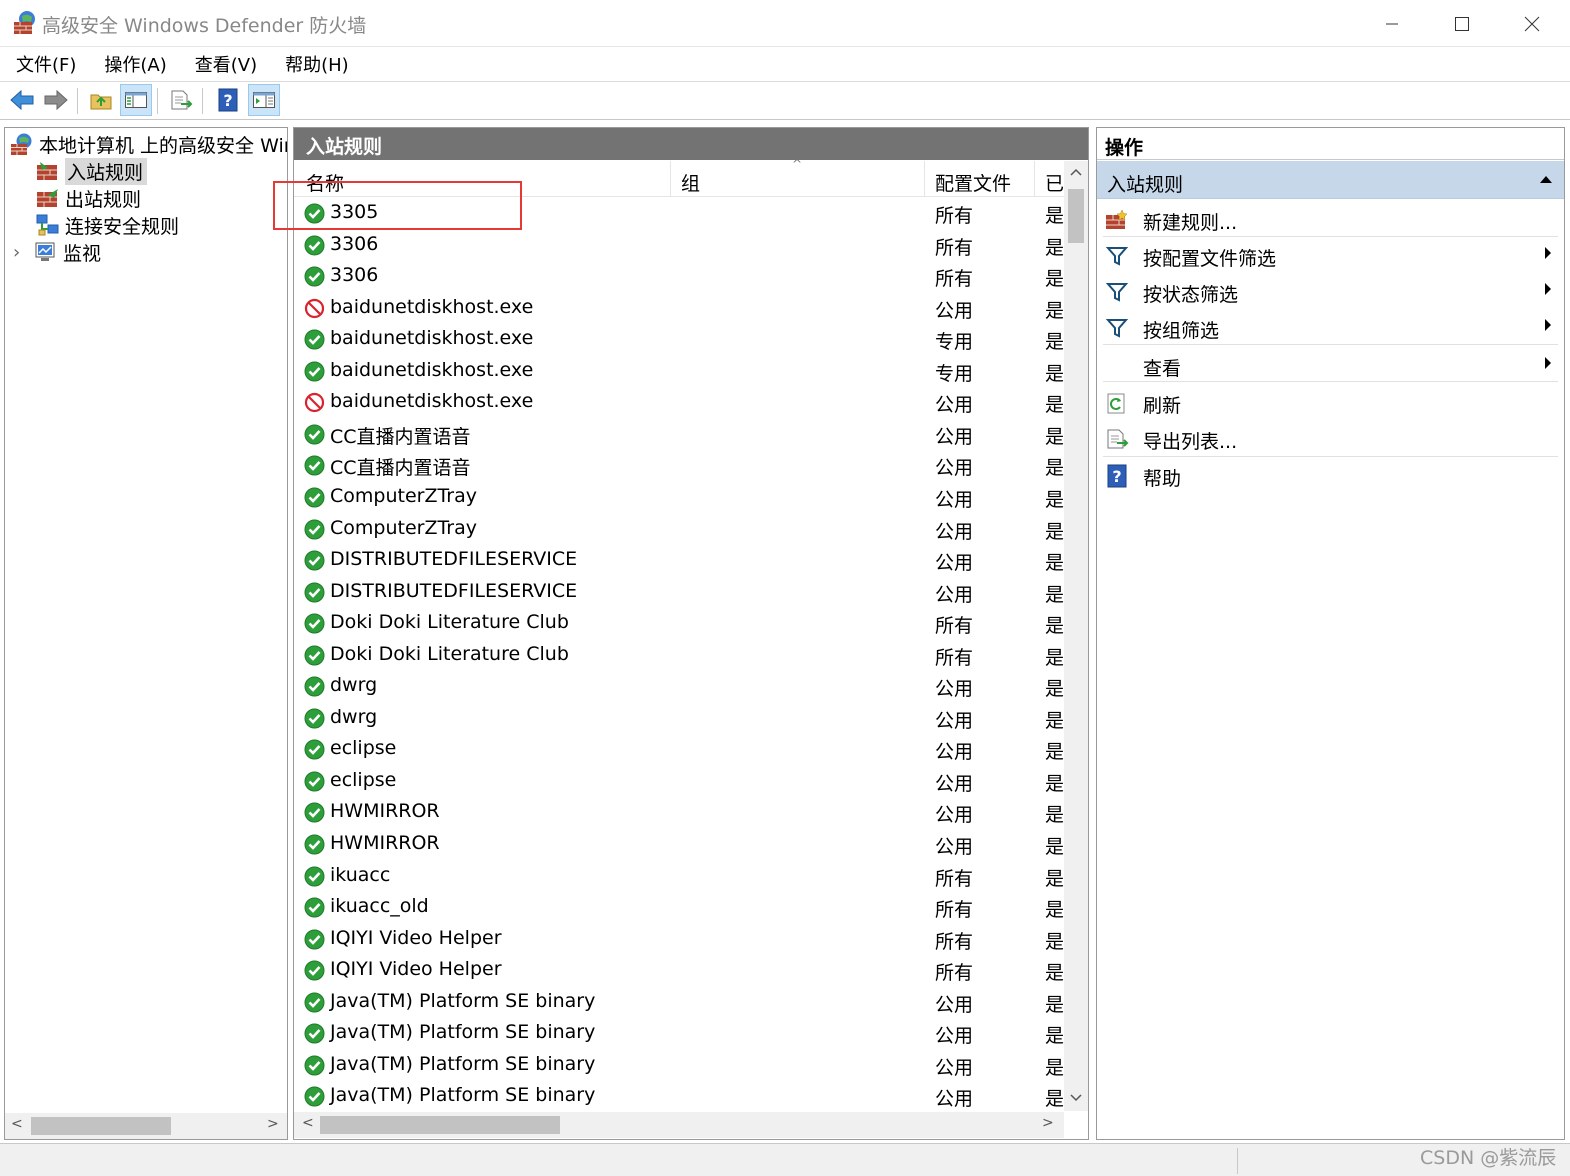 The image size is (1570, 1176). Describe the element at coordinates (679, 907) in the screenshot. I see `table-row: ikuacc_old 所有 是` at that location.